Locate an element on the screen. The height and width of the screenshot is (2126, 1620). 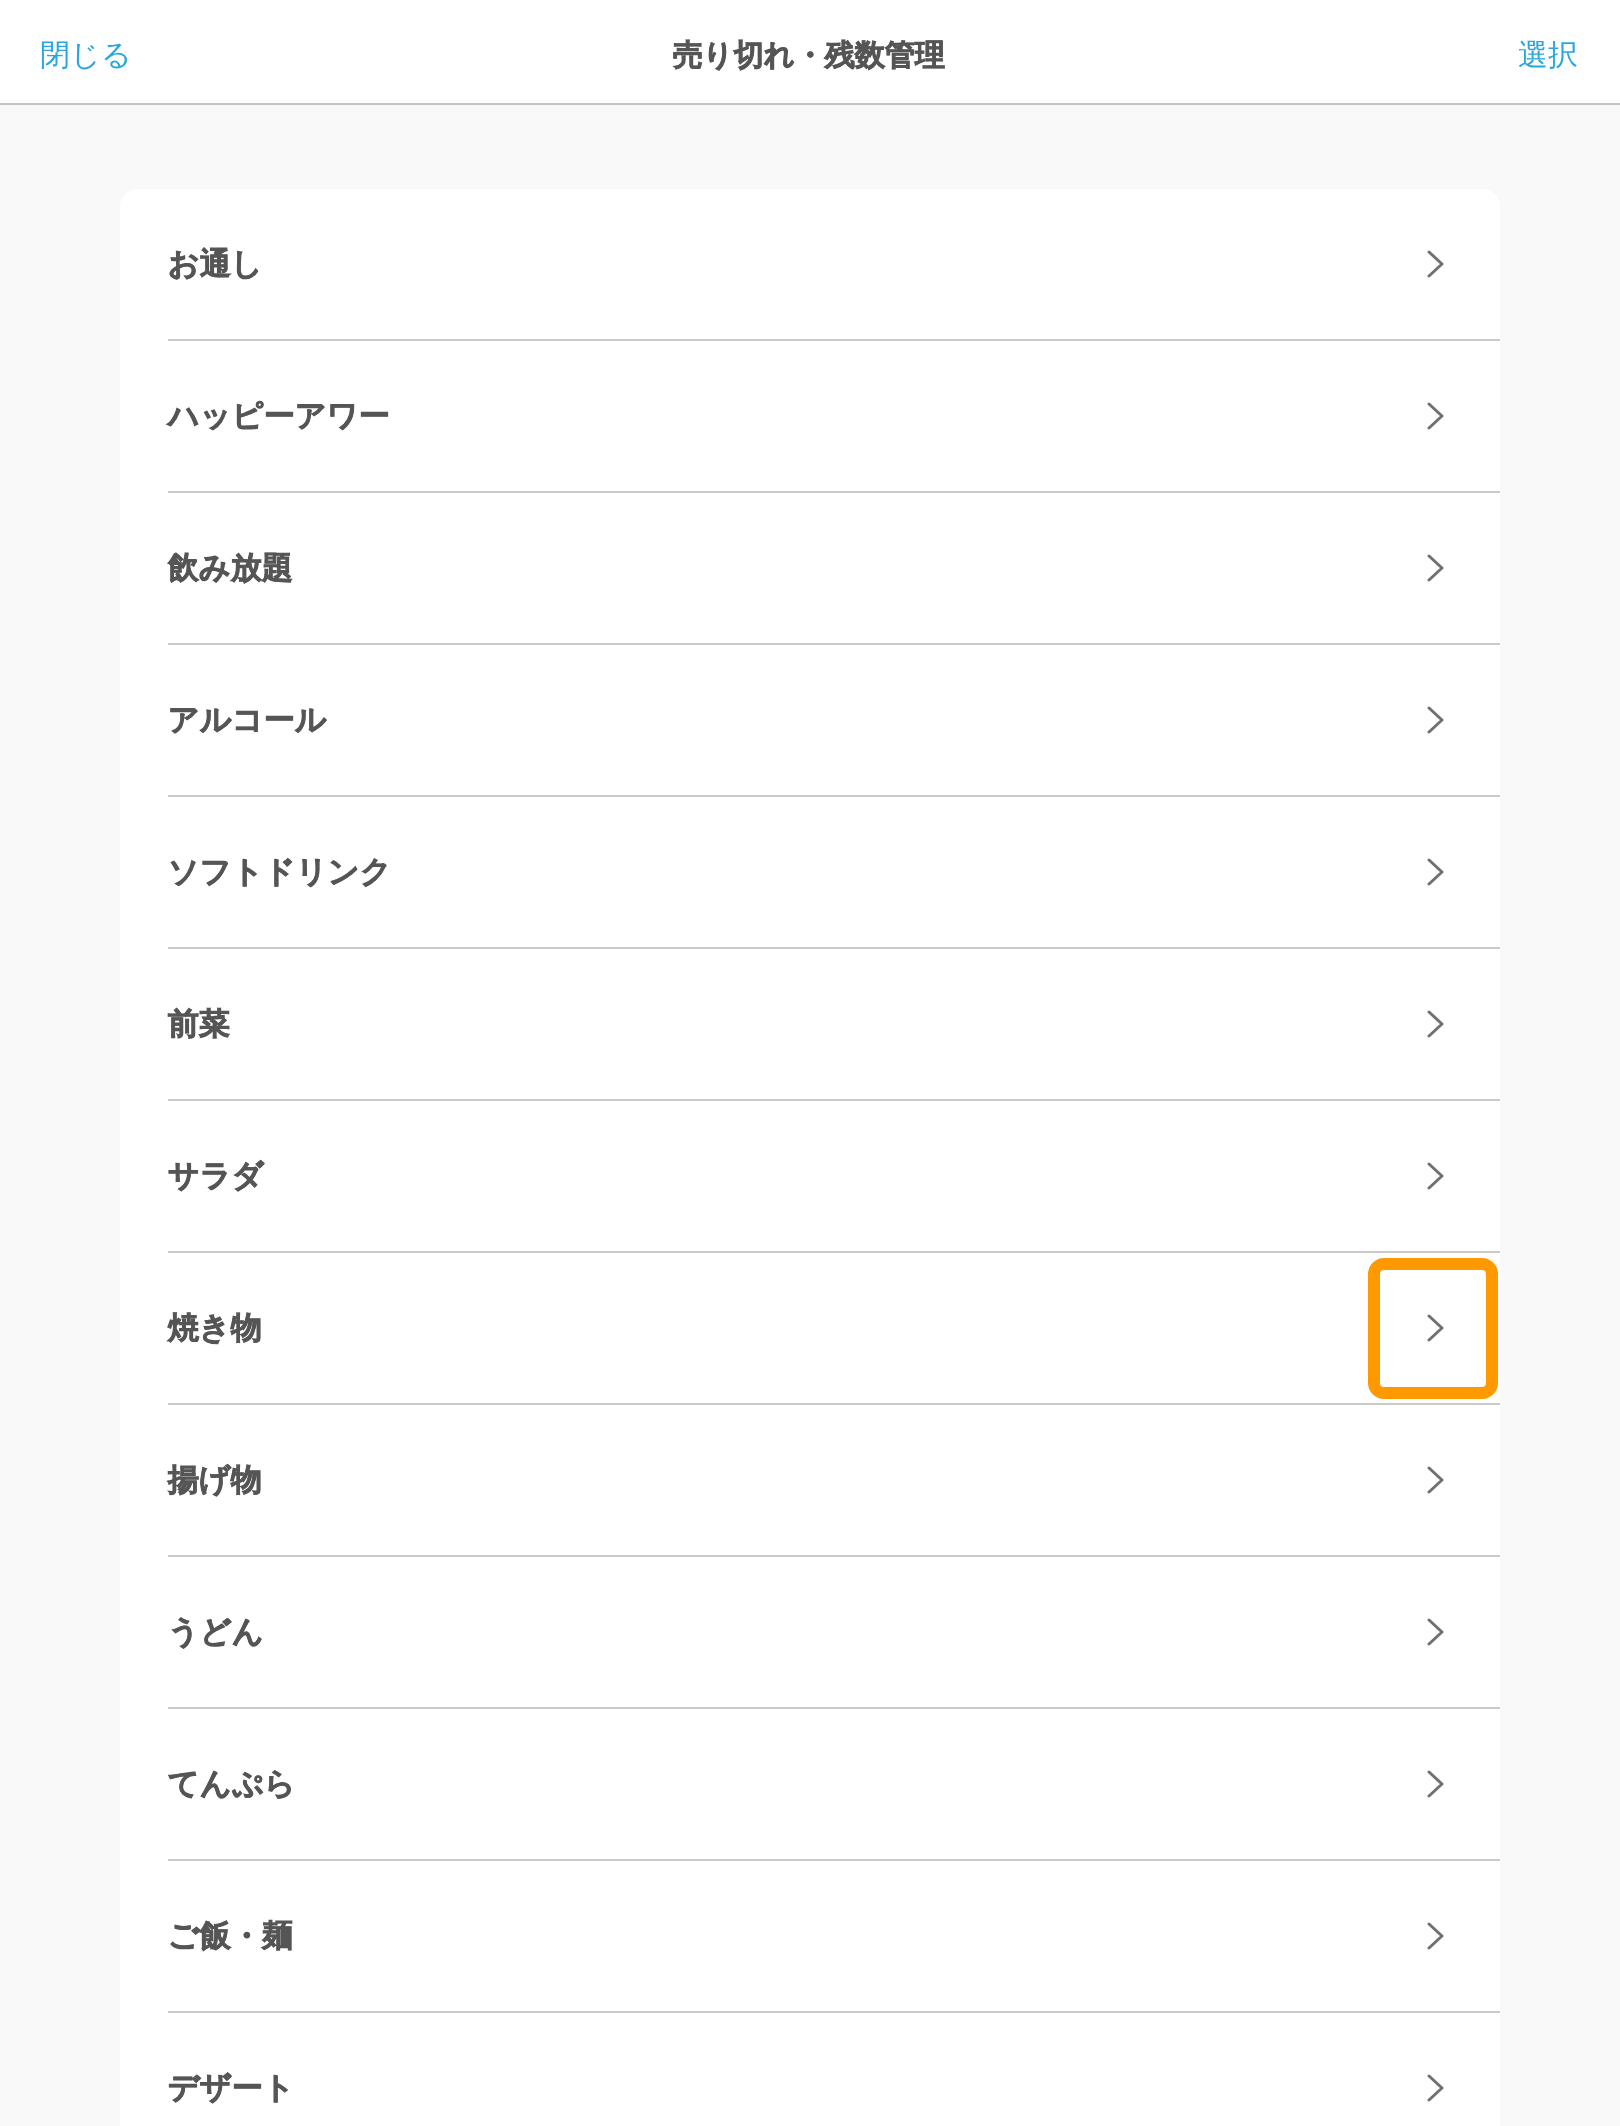
category-row: サラダ is located at coordinates (834, 1177).